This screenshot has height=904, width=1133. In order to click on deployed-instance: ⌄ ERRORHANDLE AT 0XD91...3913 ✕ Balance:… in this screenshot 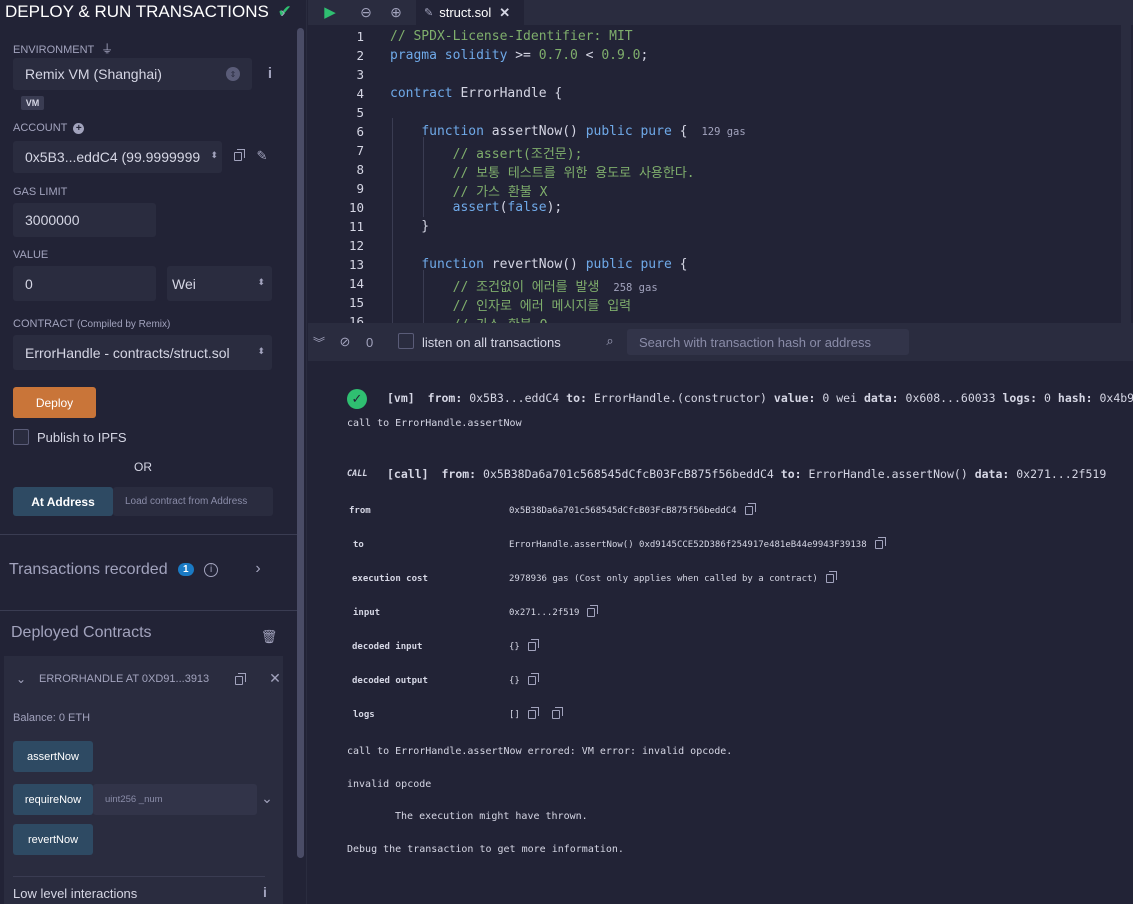, I will do `click(143, 780)`.